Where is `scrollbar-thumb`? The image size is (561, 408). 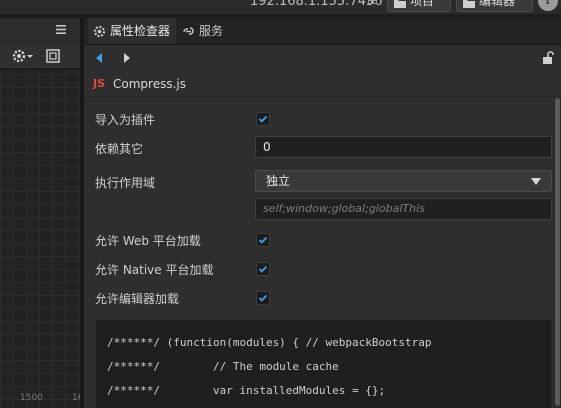
scrollbar-thumb is located at coordinates (557, 252).